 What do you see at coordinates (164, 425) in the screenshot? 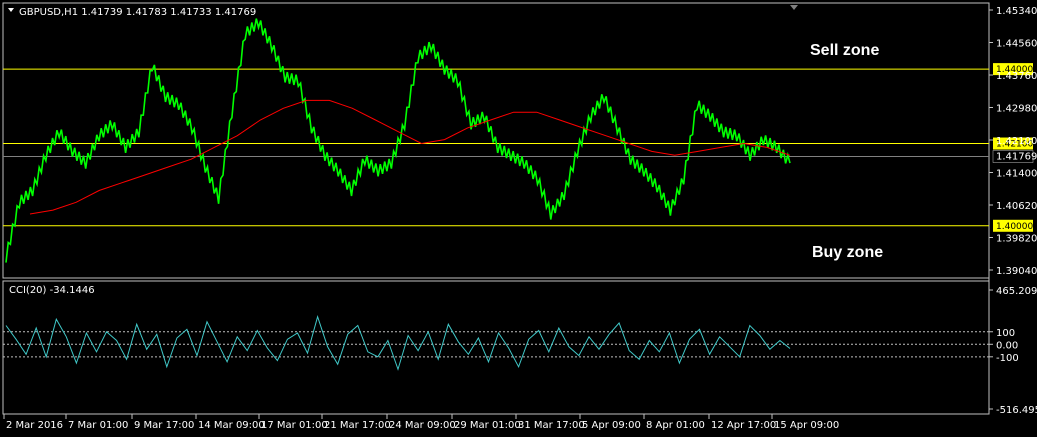
I see `x-tick-label-2: 9 Mar 17:00` at bounding box center [164, 425].